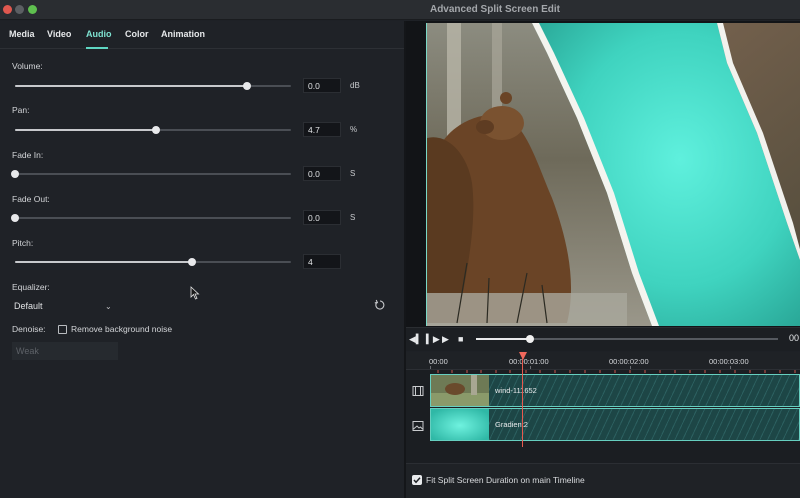 The width and height of the screenshot is (800, 498). I want to click on fade-in-value-field: 0.0, so click(322, 173).